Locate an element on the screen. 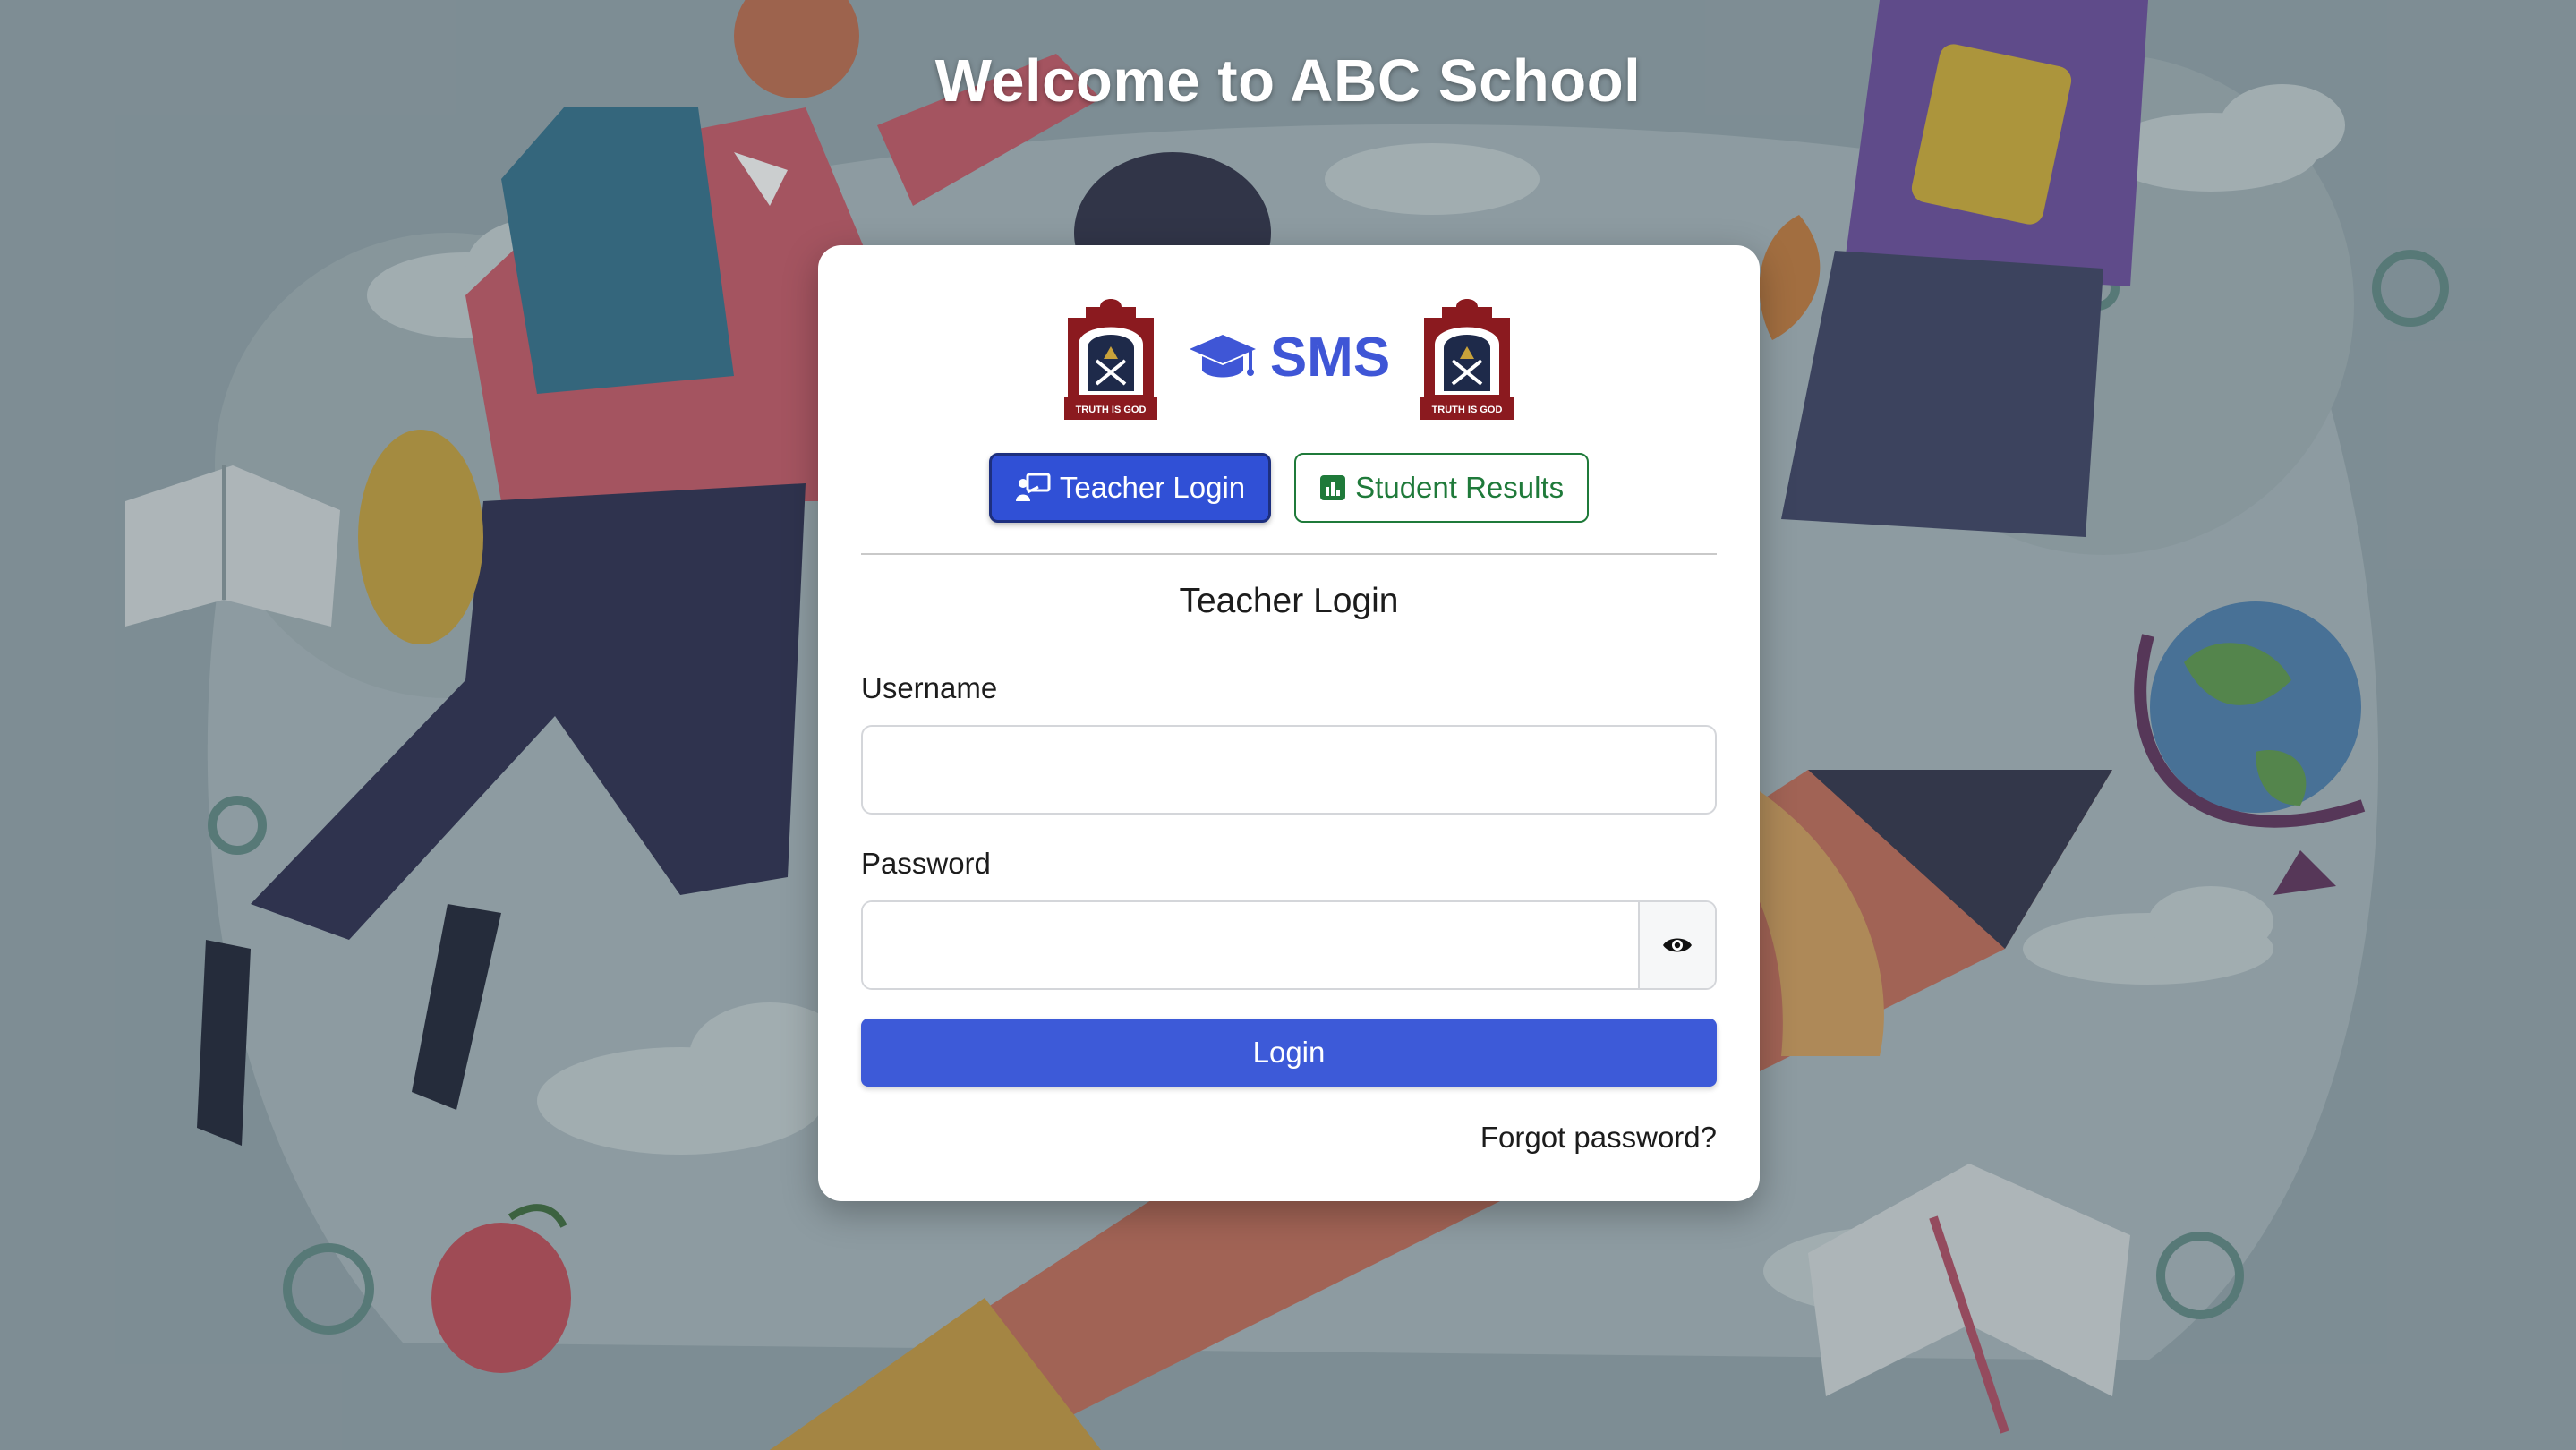  brand-header: TRUTH IS GOD SMS TRUTH IS GOD is located at coordinates (1289, 357).